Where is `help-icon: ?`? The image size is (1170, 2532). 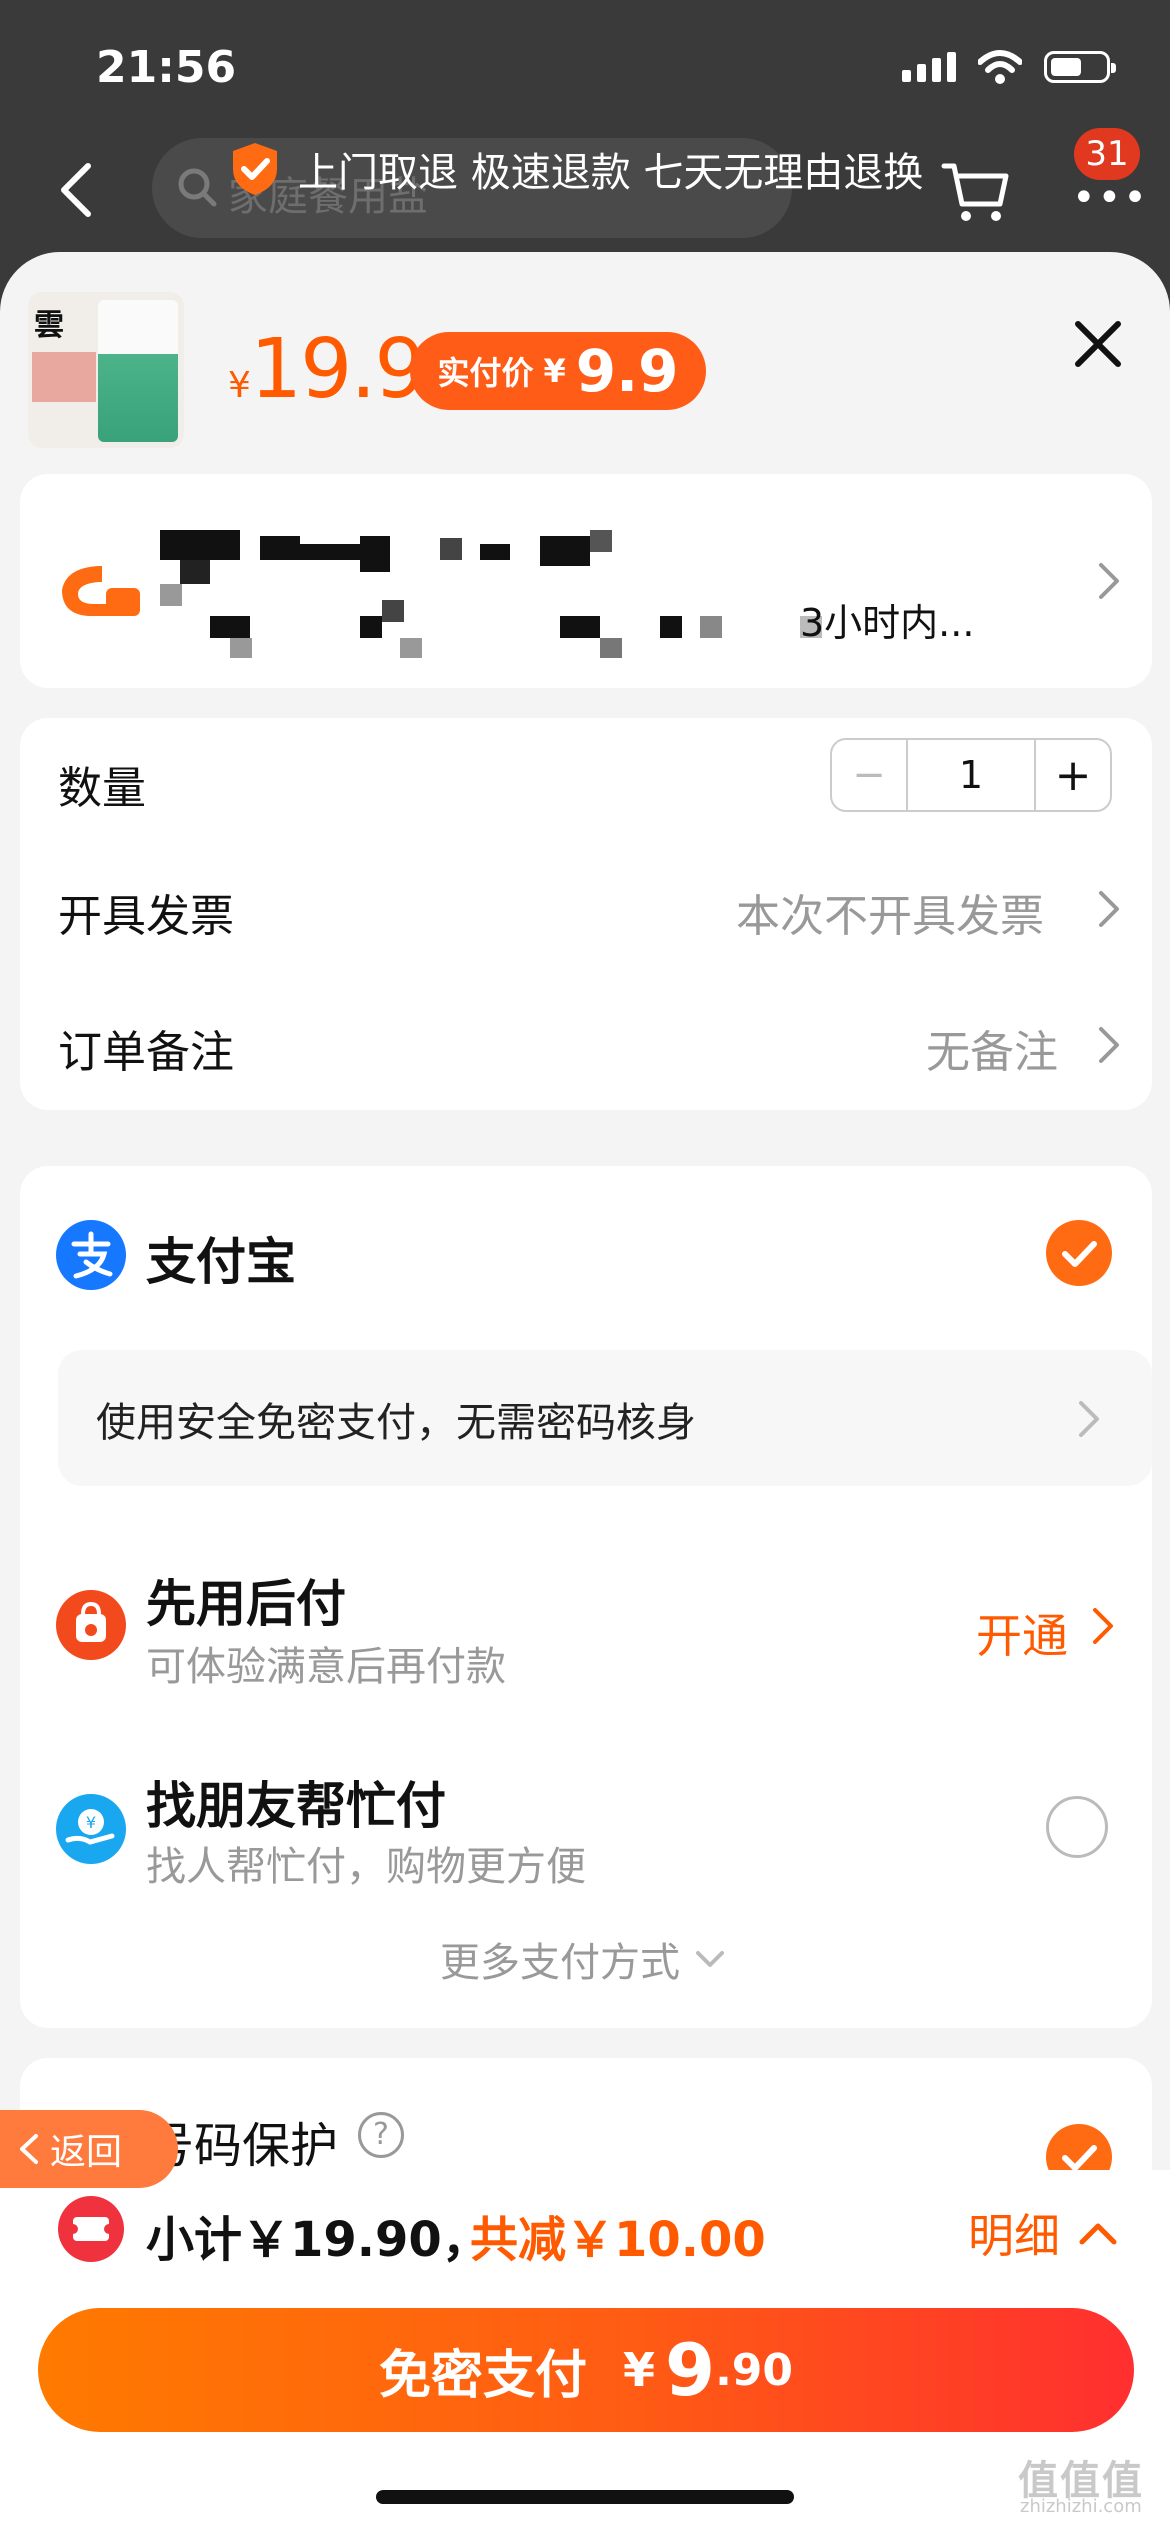 help-icon: ? is located at coordinates (381, 2135).